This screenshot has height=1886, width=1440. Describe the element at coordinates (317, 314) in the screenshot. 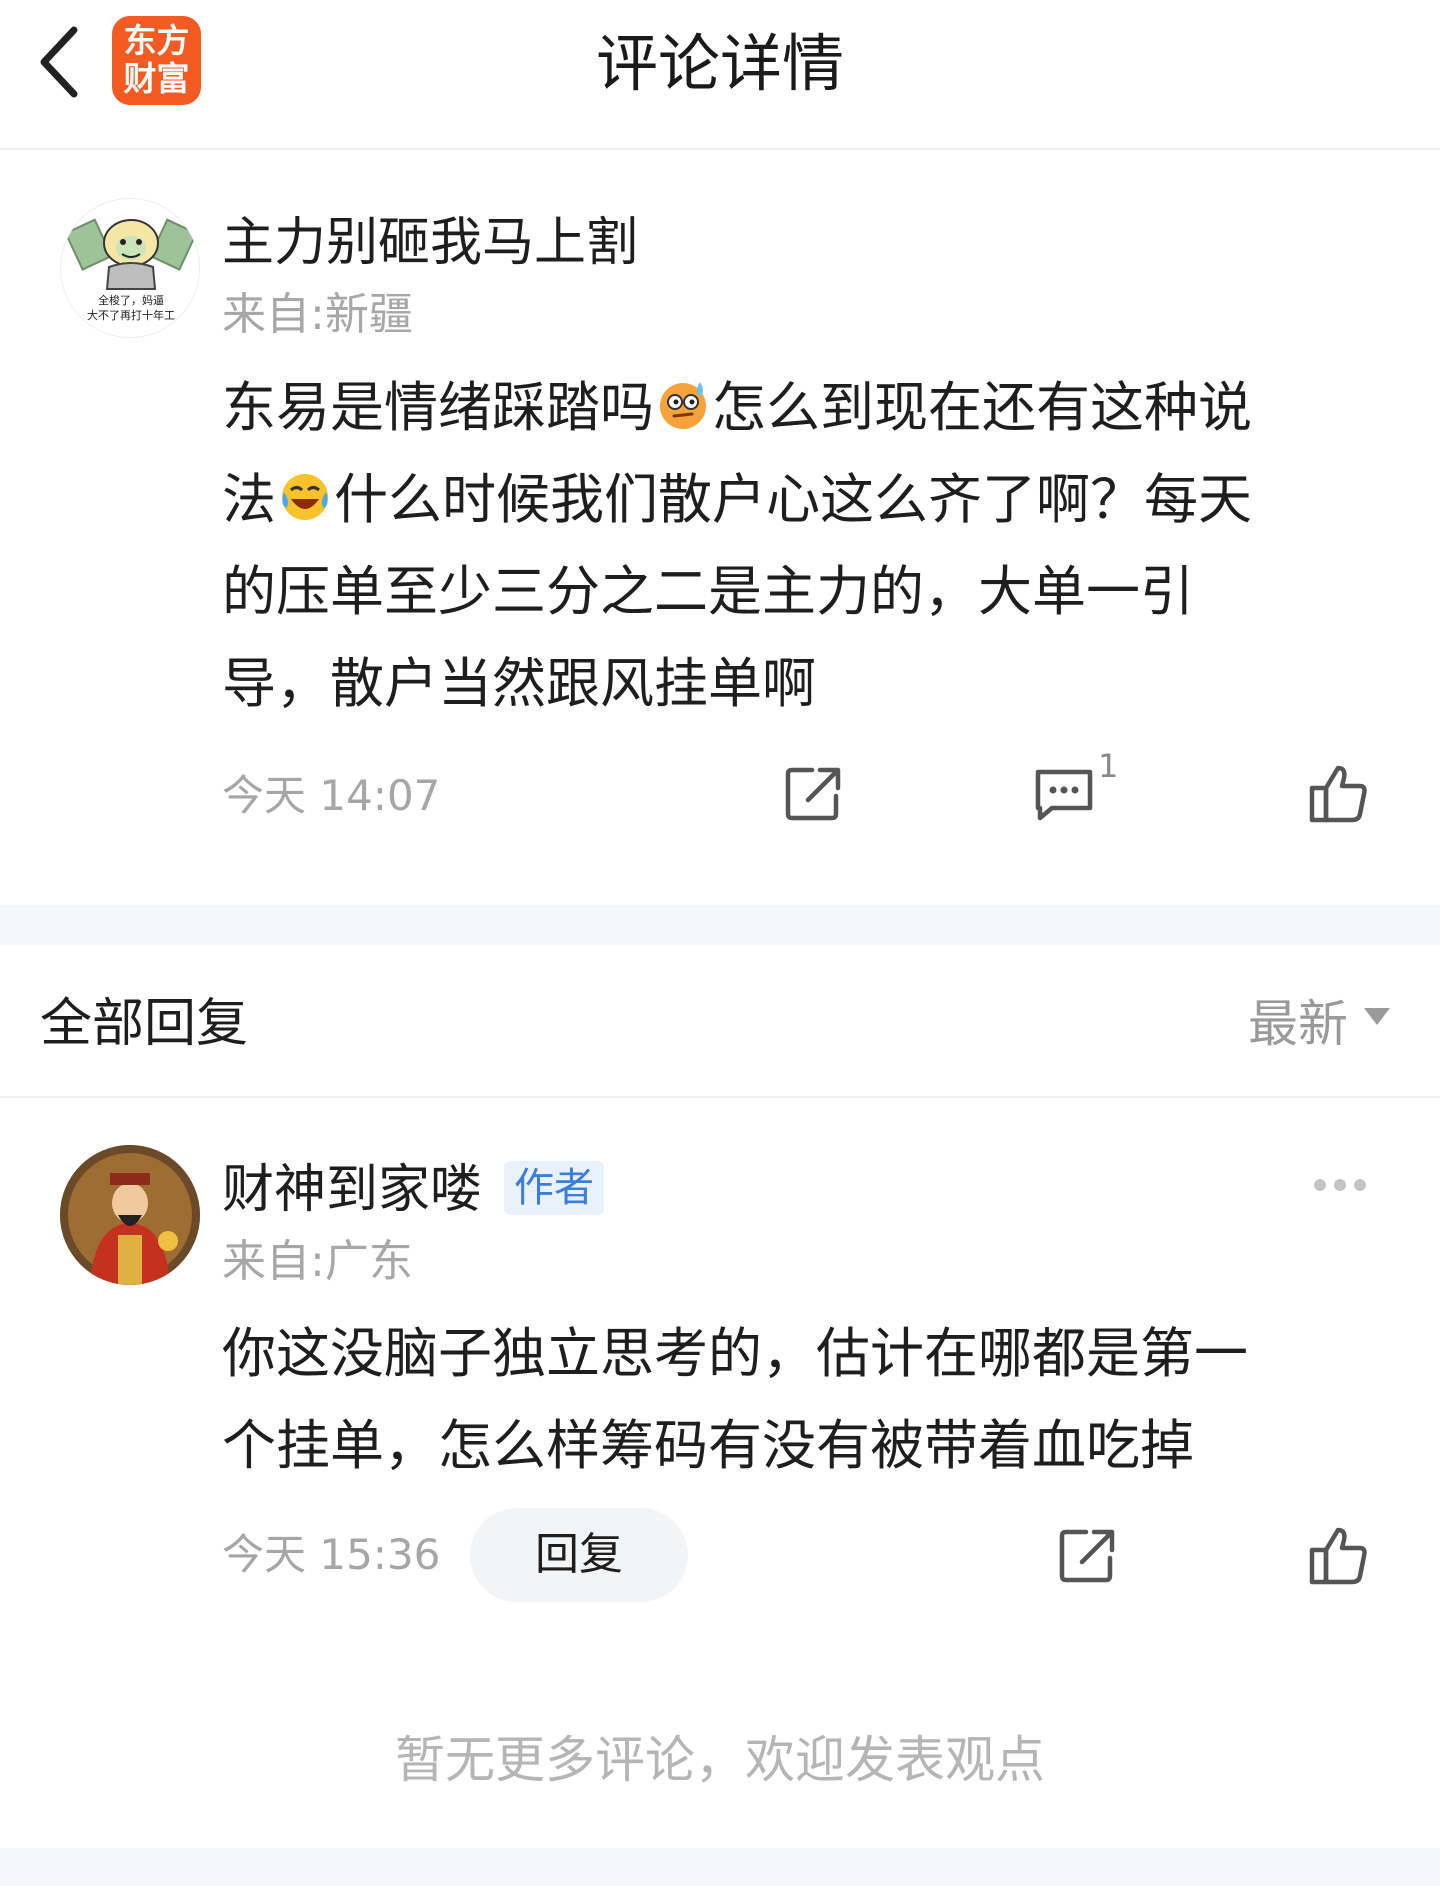

I see `comment-location: 来自:新疆` at that location.